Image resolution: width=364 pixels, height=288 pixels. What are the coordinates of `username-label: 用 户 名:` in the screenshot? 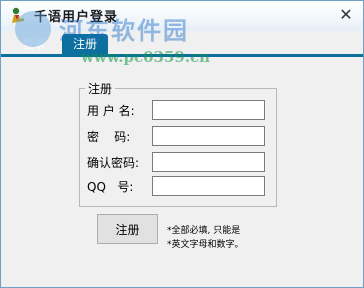 It's located at (111, 111).